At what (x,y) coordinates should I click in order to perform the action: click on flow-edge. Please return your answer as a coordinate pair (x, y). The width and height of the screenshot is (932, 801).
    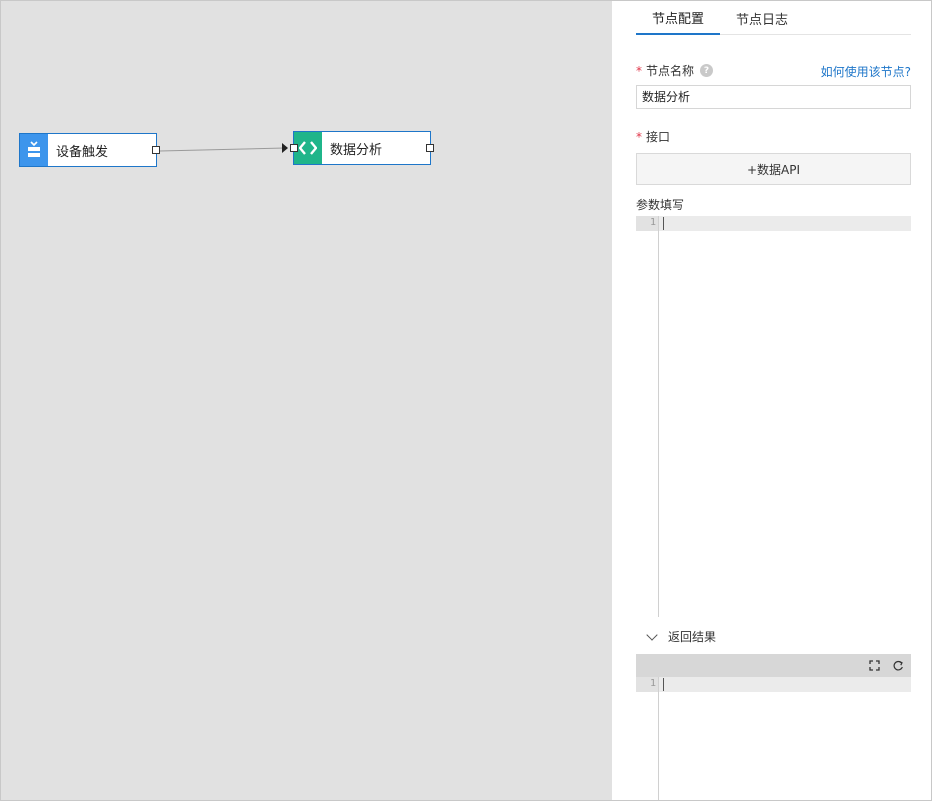
    Looking at the image, I should click on (222, 149).